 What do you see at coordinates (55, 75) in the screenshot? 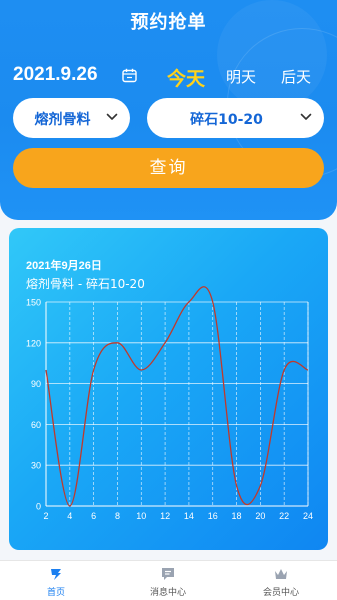
I see `current-date: 2021.9.26` at bounding box center [55, 75].